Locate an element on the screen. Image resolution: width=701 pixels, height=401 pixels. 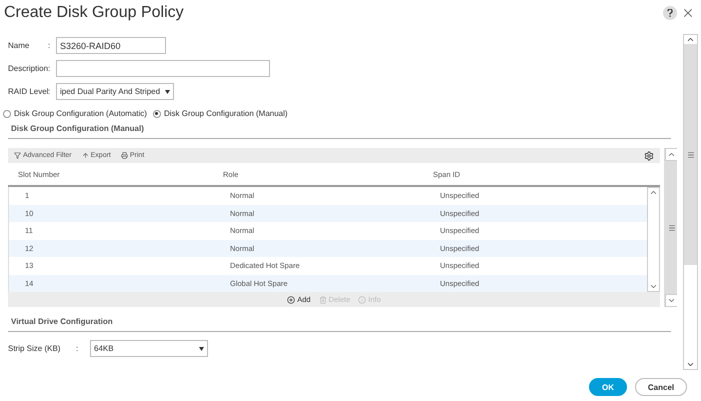
trash-icon is located at coordinates (322, 300).